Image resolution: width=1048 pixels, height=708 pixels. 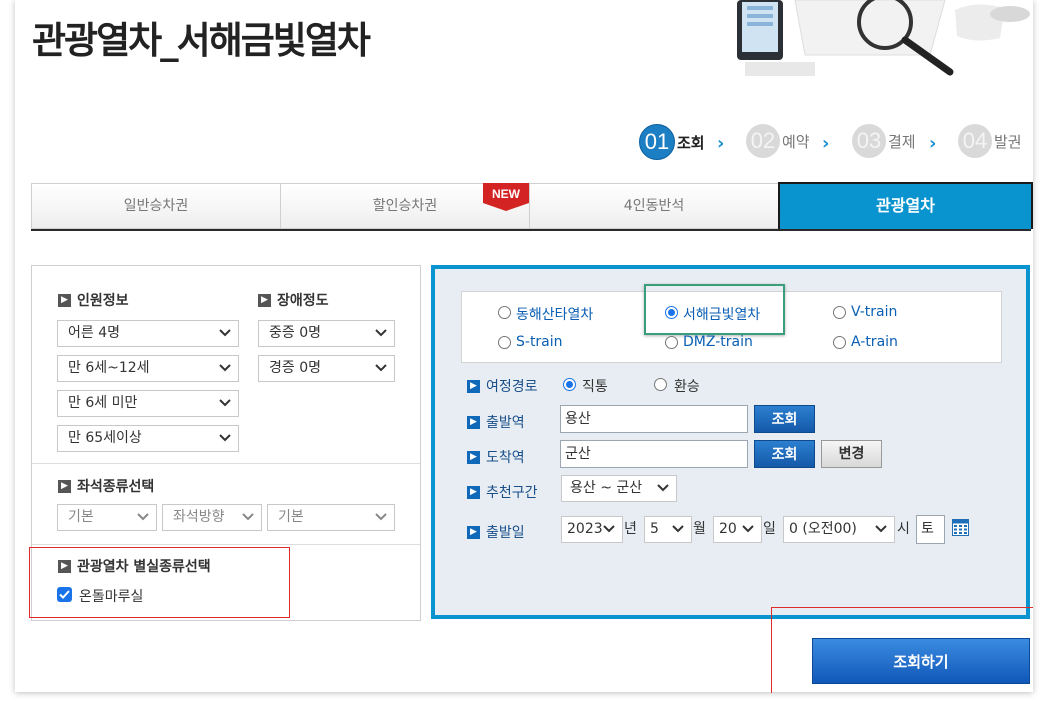 I want to click on step-number: 03, so click(x=869, y=141).